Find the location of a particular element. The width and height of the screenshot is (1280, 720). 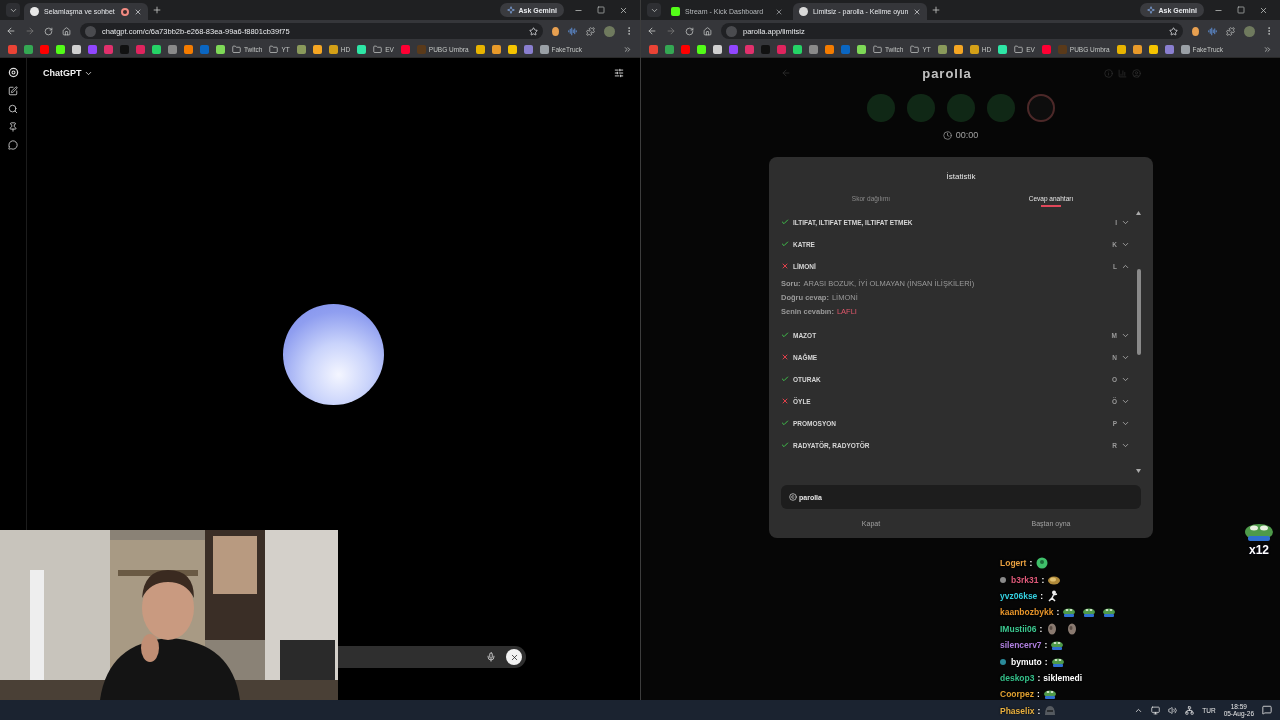

timer-text: 00:00 is located at coordinates (967, 135).